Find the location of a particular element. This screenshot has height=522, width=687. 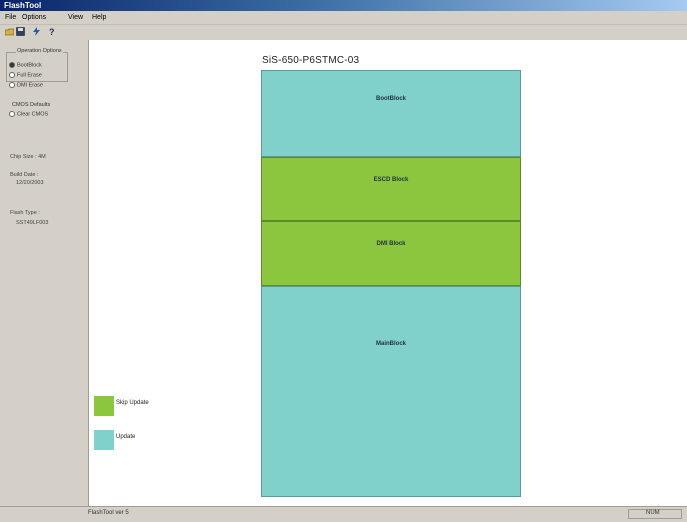

option-bootblock: BootBlock is located at coordinates (25, 65).